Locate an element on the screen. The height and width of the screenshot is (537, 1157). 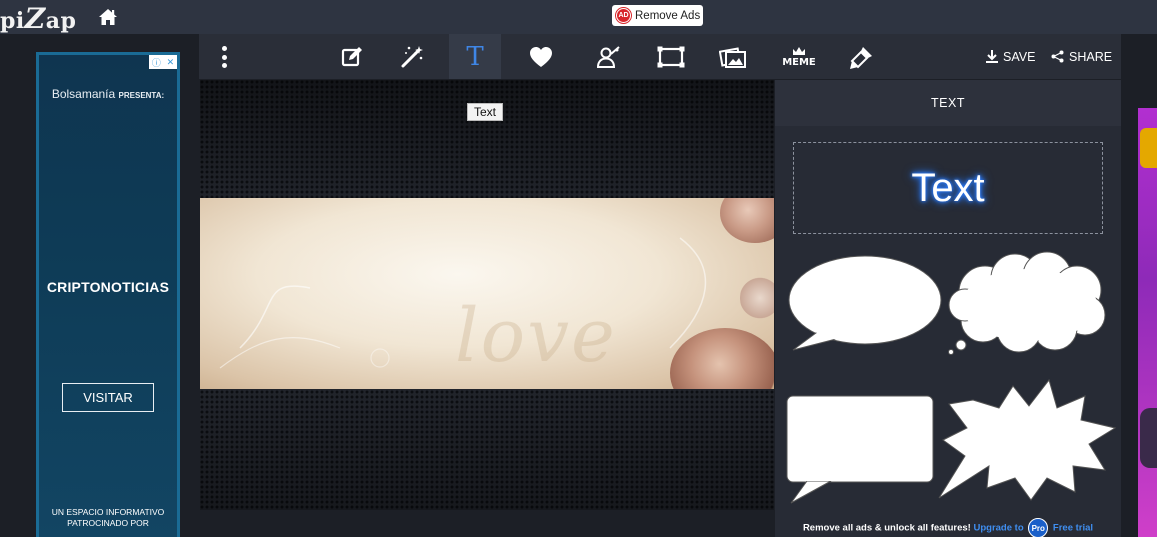
collage-tool-button is located at coordinates (733, 56).